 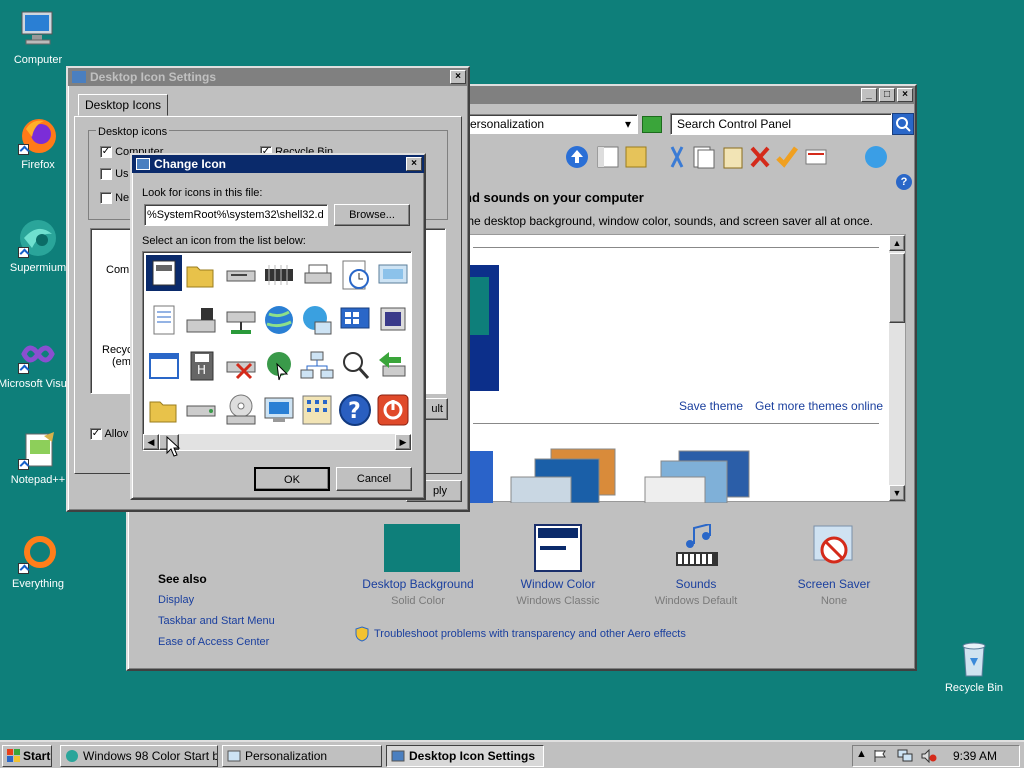 I want to click on flag-icon, so click(x=880, y=756).